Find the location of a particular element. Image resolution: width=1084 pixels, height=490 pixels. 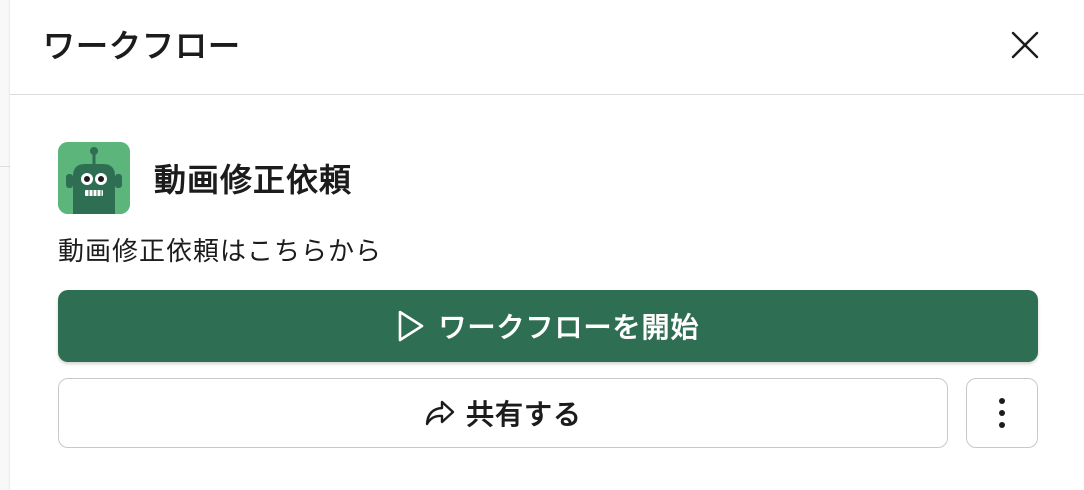

share-arrow-icon is located at coordinates (440, 413).